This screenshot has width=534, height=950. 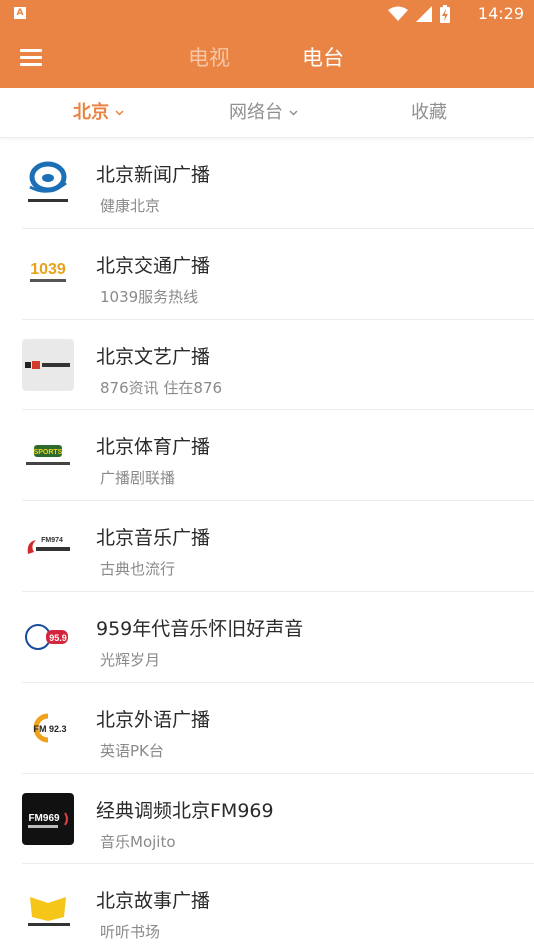 I want to click on status-bar: A 14:29, so click(x=267, y=14).